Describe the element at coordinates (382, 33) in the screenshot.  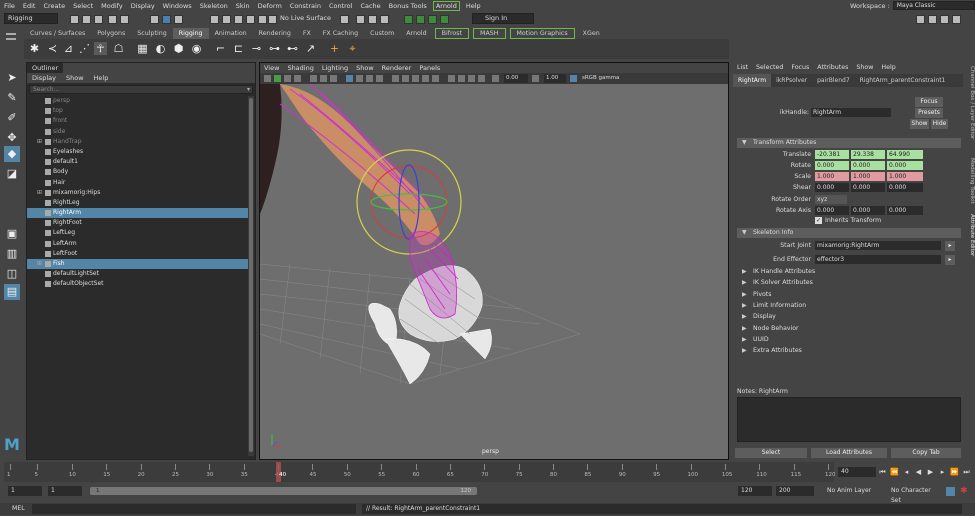
I see `shelf-tab-custom: Custom` at that location.